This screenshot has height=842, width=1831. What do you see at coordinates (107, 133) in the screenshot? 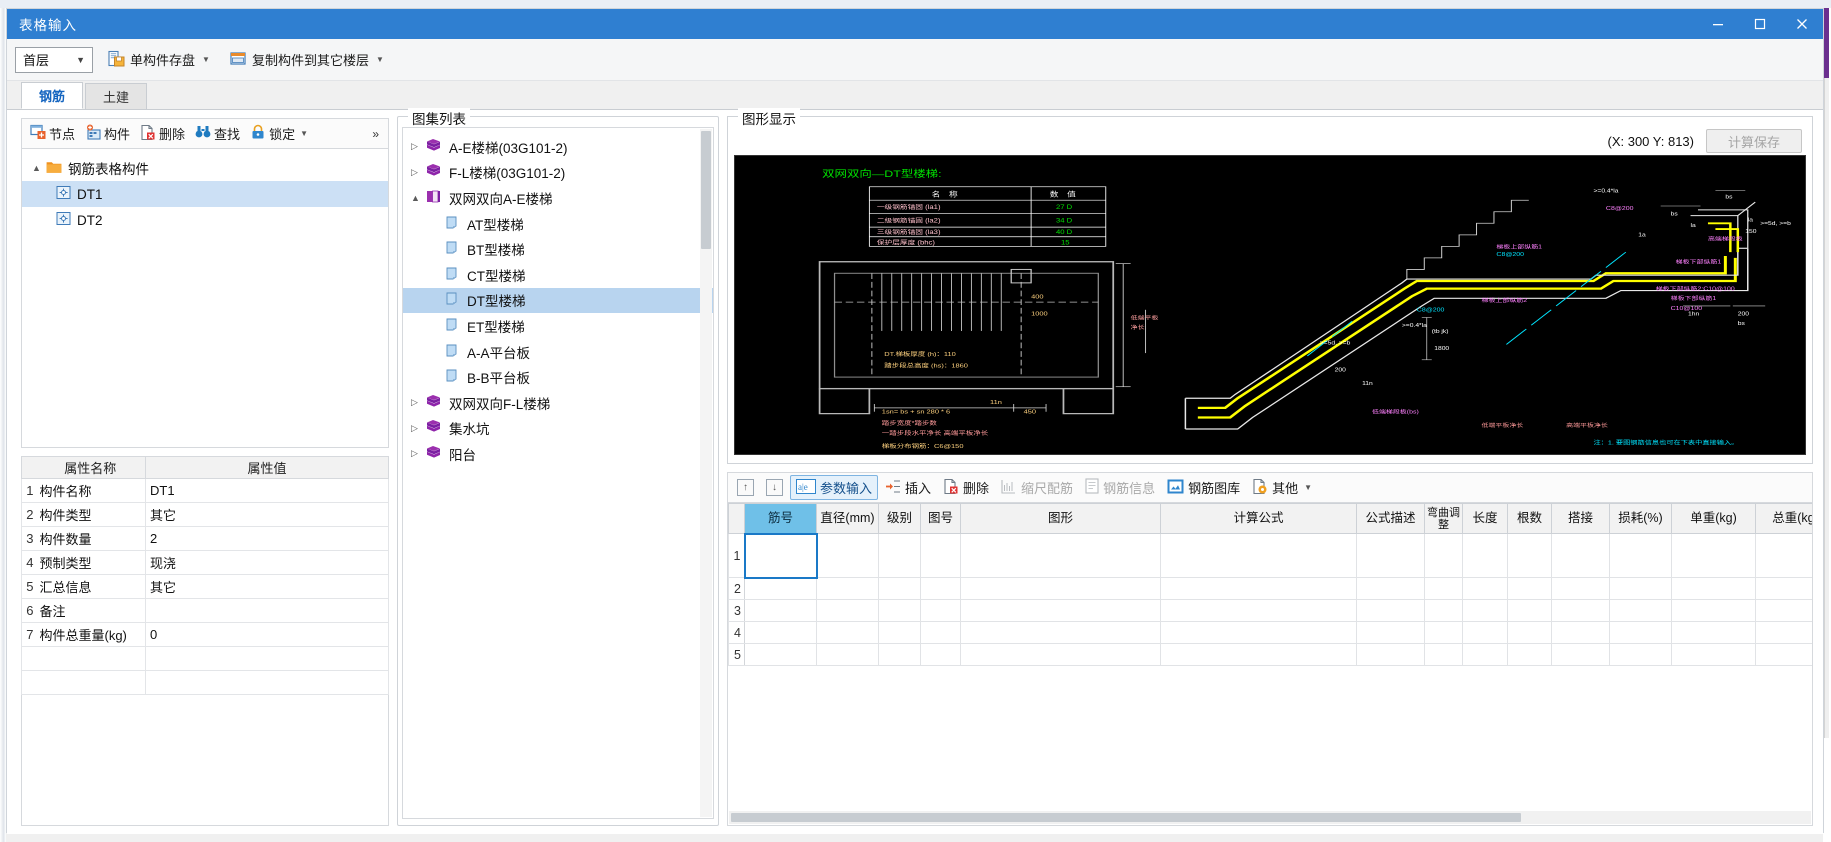
I see `add-component-button: 构件` at bounding box center [107, 133].